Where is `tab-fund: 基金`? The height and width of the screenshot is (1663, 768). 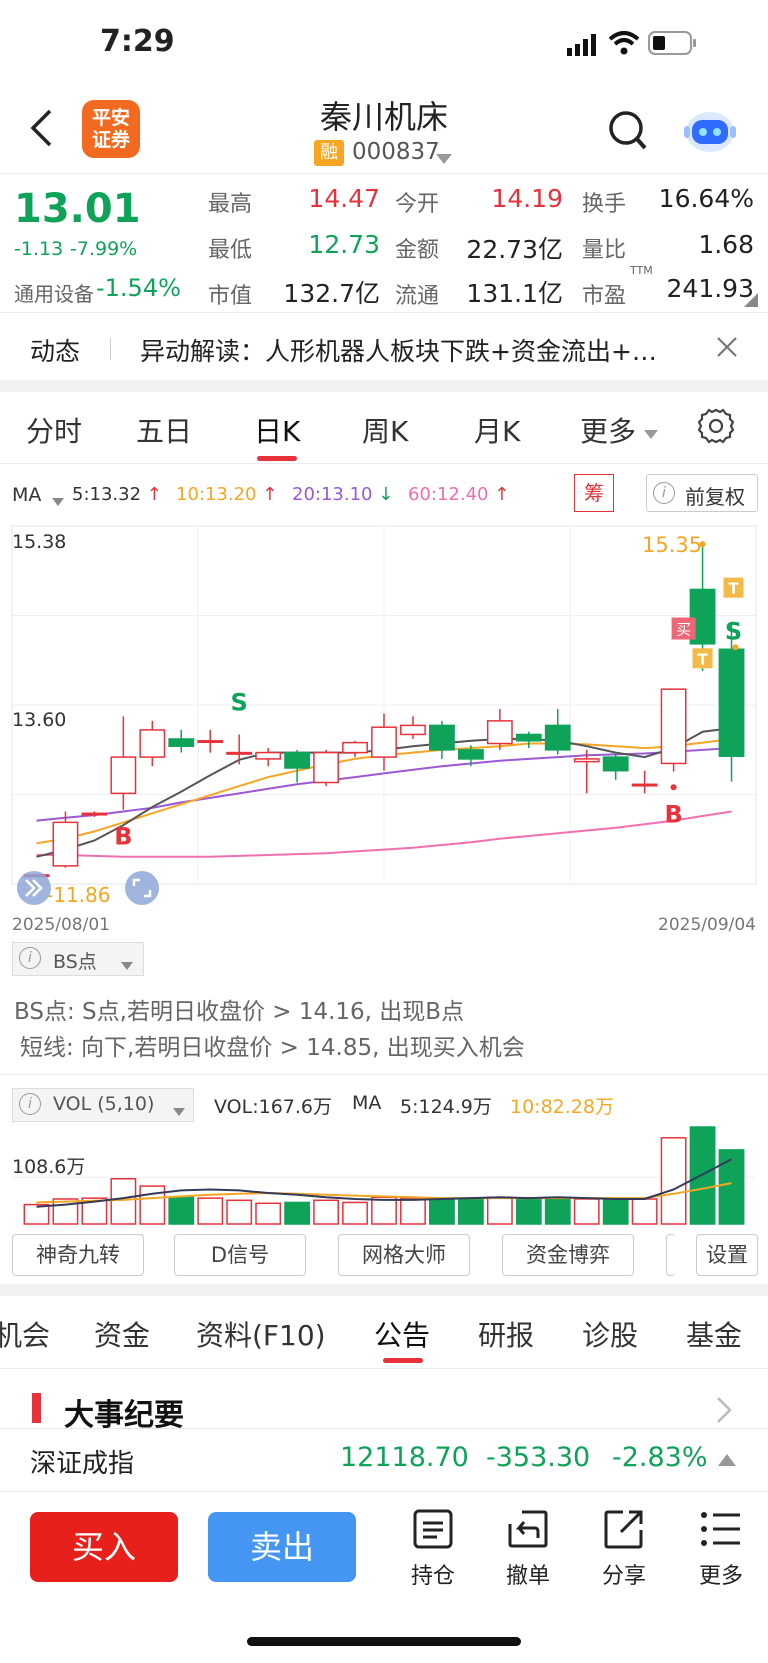
tab-fund: 基金 is located at coordinates (714, 1334).